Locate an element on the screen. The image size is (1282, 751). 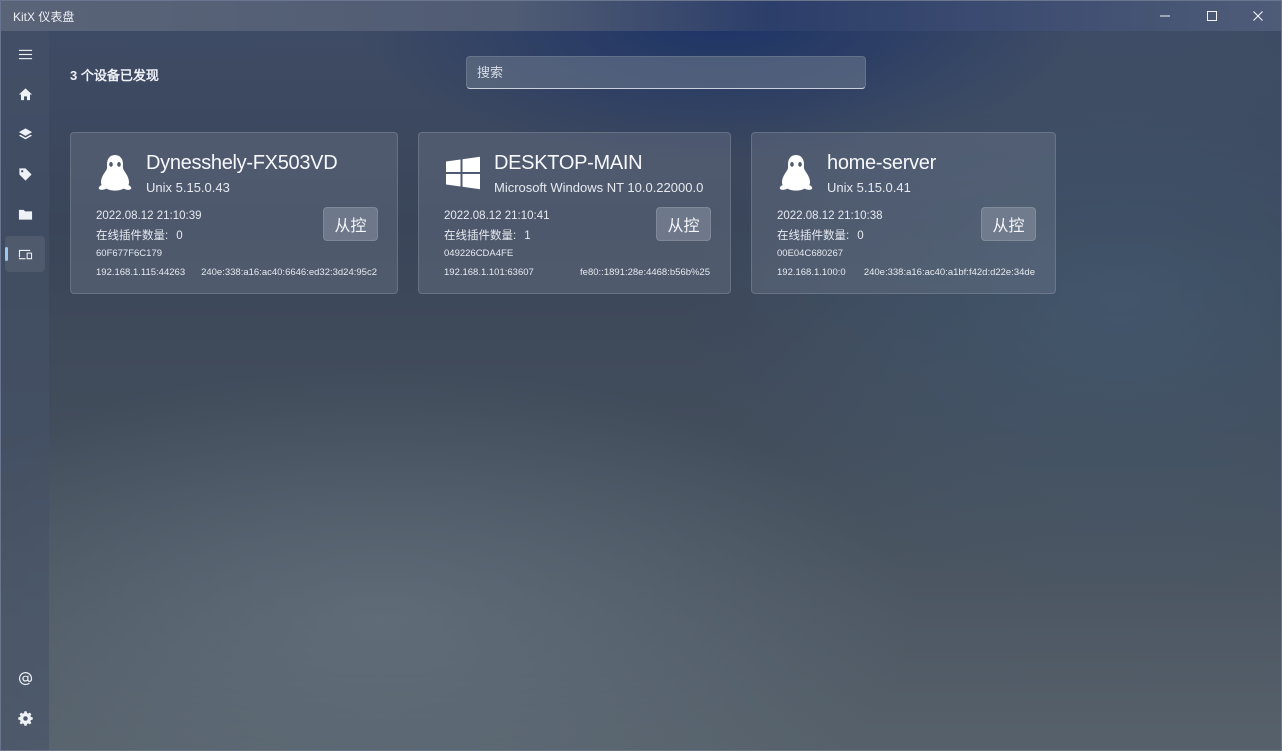
device-id: 049226CDA4FE is located at coordinates (479, 253).